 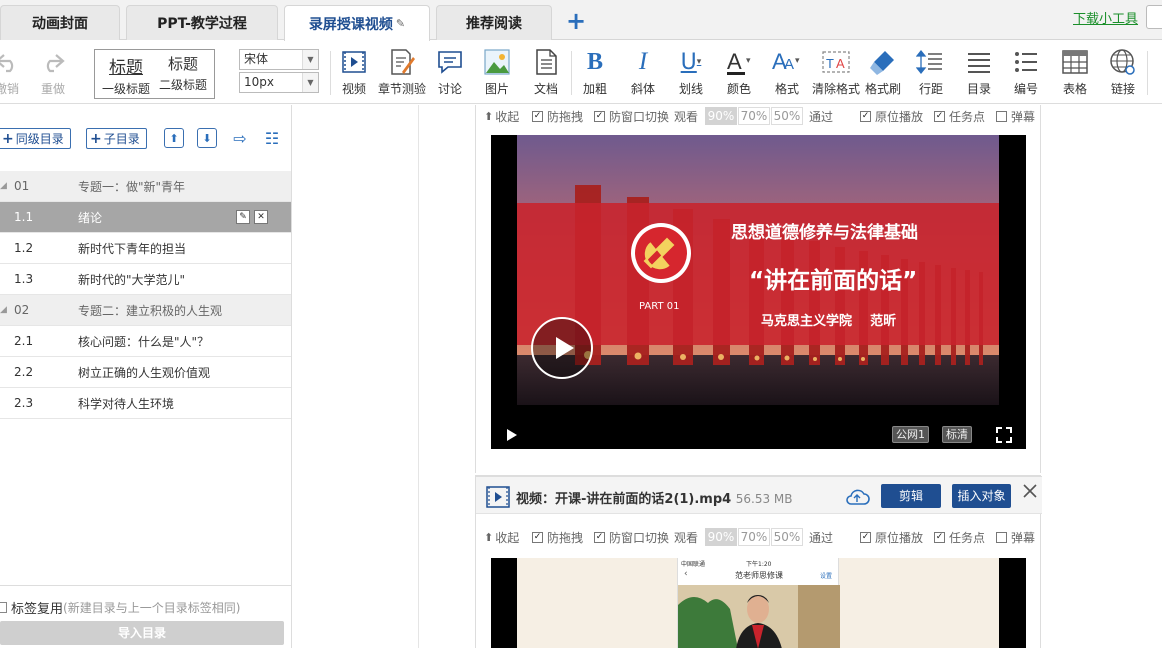 I want to click on search-box, so click(x=1154, y=17).